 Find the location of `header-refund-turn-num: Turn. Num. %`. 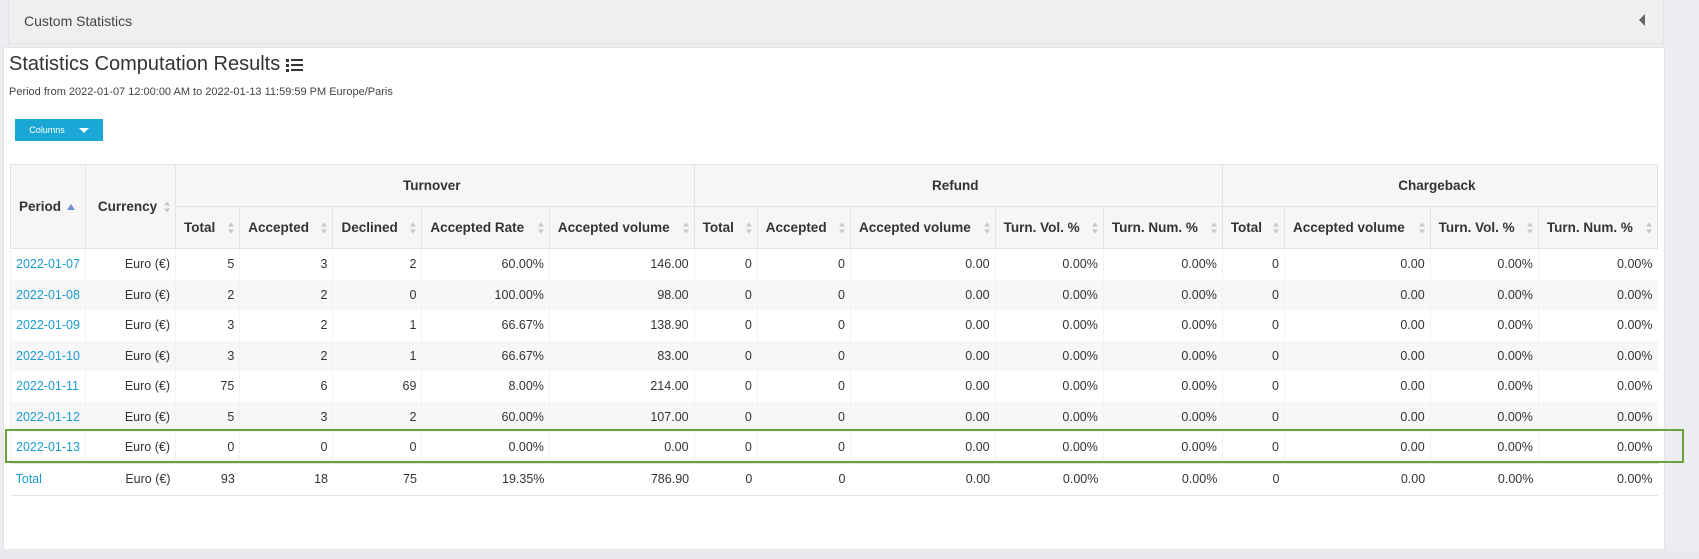

header-refund-turn-num: Turn. Num. % is located at coordinates (1162, 227).